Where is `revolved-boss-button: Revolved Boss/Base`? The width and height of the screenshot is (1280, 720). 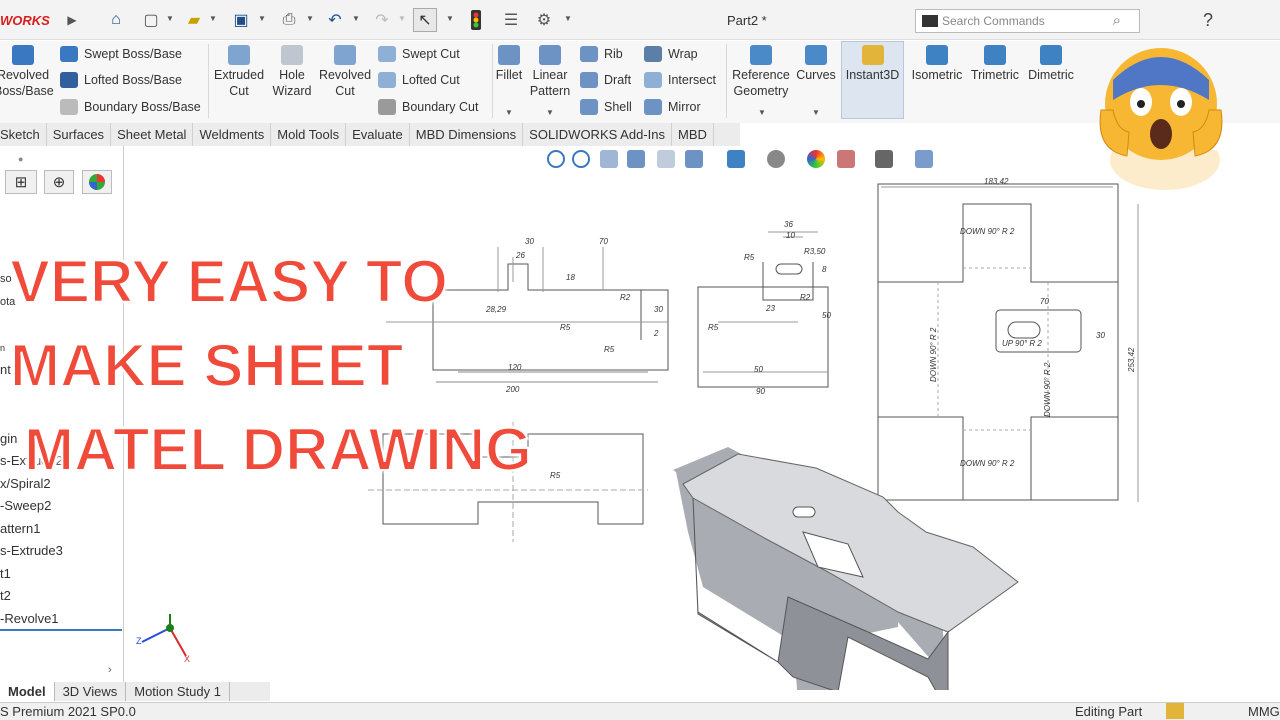 revolved-boss-button: Revolved Boss/Base is located at coordinates (27, 72).